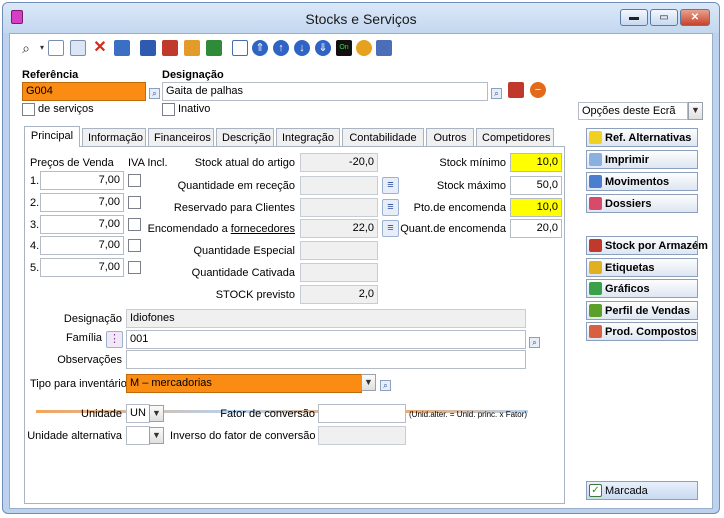  Describe the element at coordinates (82, 267) in the screenshot. I see `preco-field-5: 7,00` at that location.